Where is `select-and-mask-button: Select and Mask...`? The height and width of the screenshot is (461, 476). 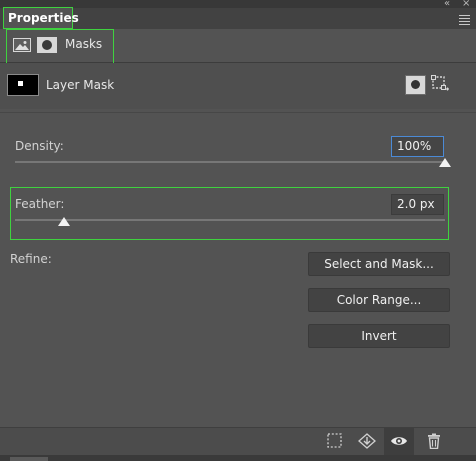
select-and-mask-button: Select and Mask... is located at coordinates (379, 264).